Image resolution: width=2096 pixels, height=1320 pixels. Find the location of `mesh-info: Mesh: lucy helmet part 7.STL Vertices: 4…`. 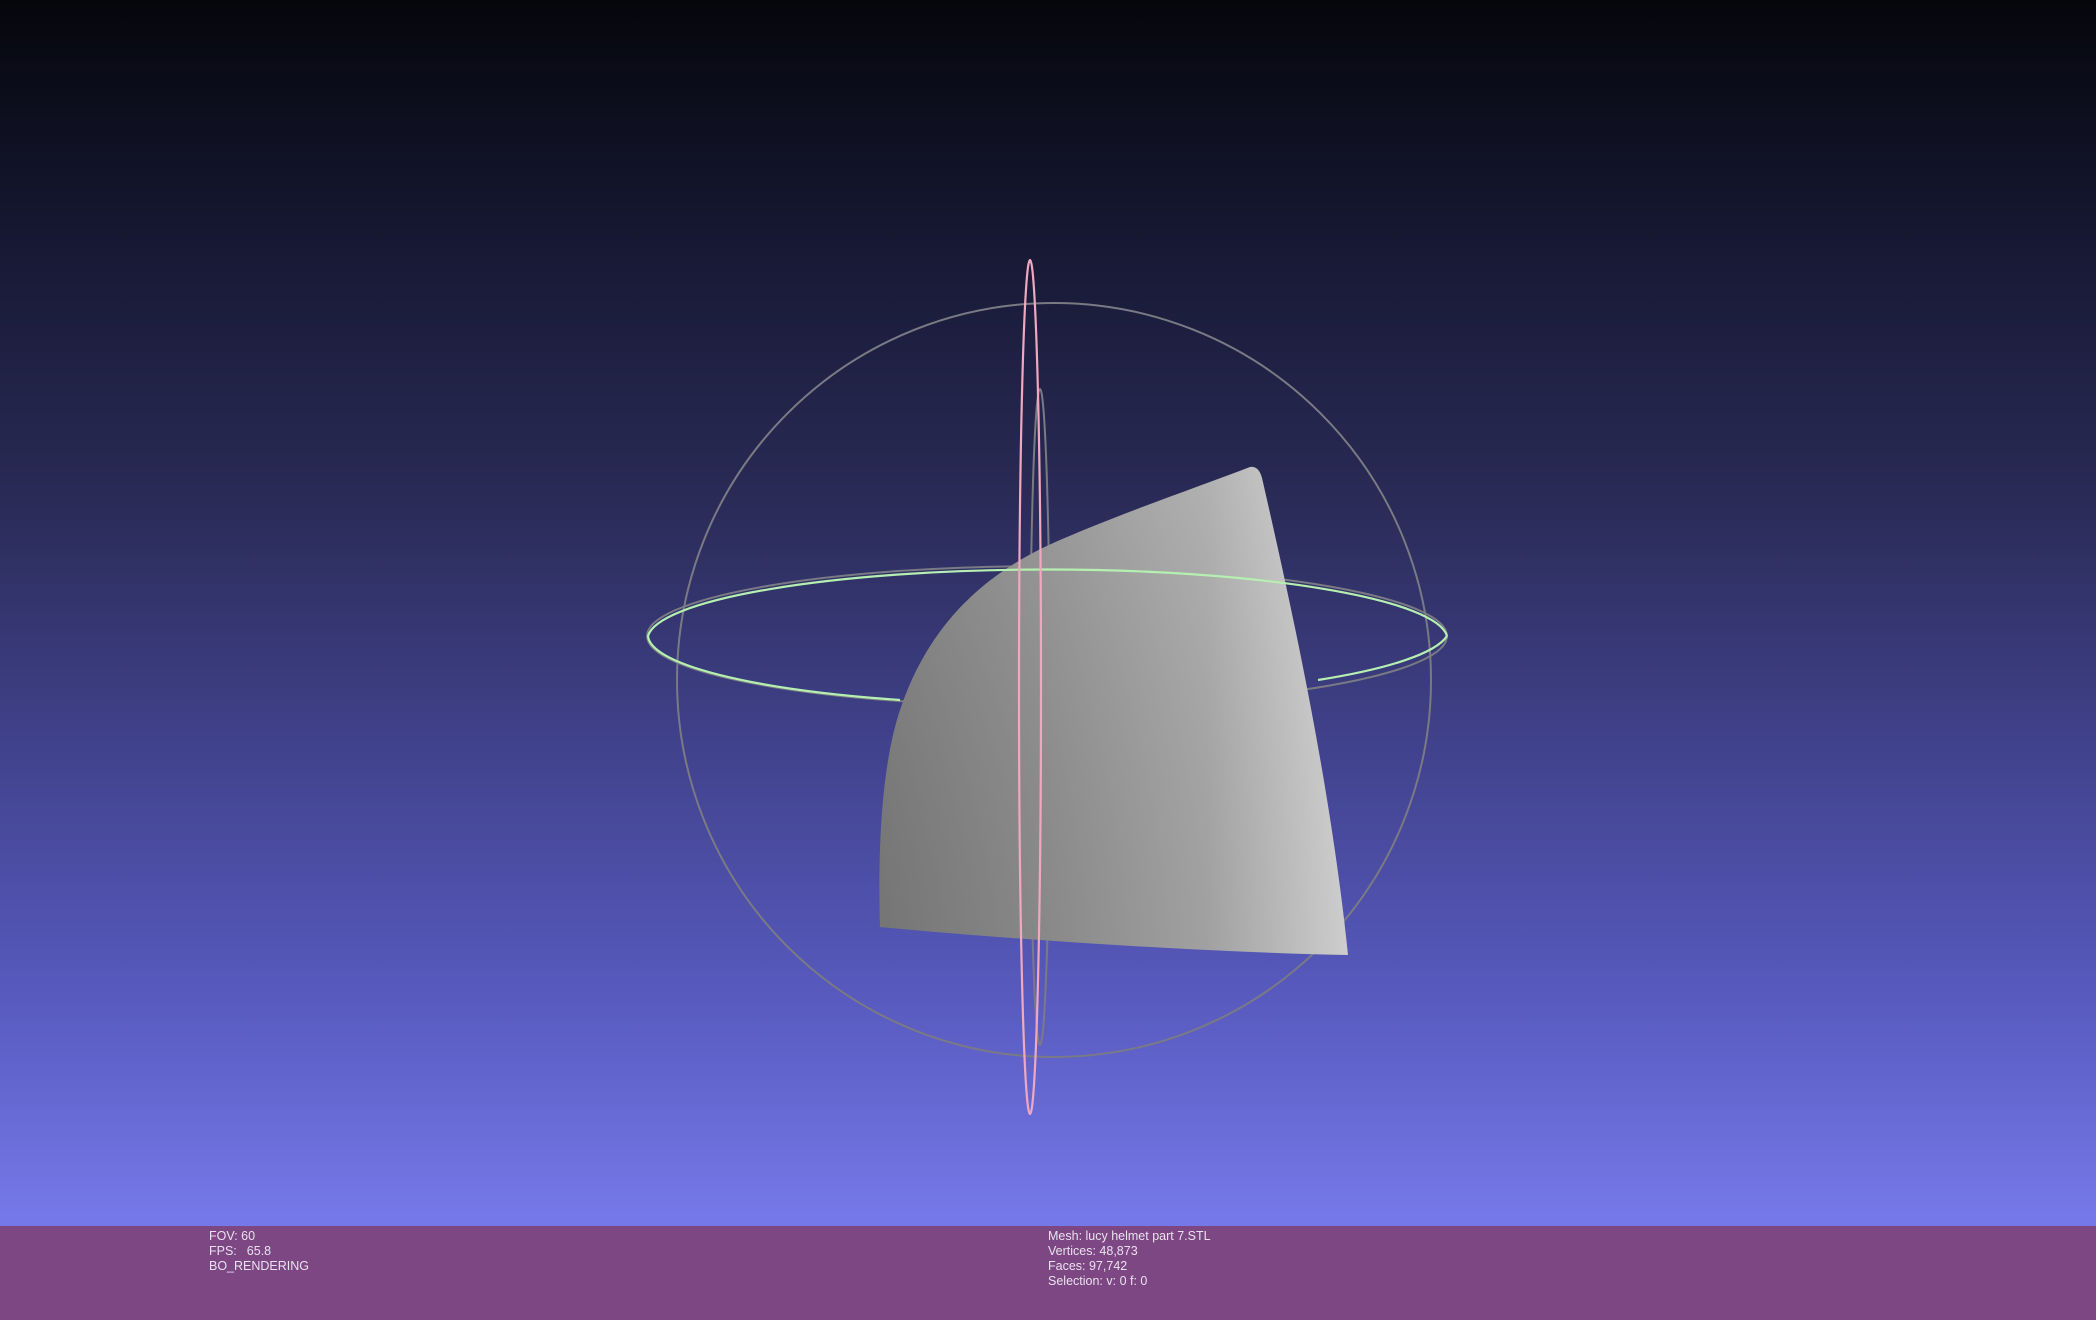

mesh-info: Mesh: lucy helmet part 7.STL Vertices: 4… is located at coordinates (1129, 1259).